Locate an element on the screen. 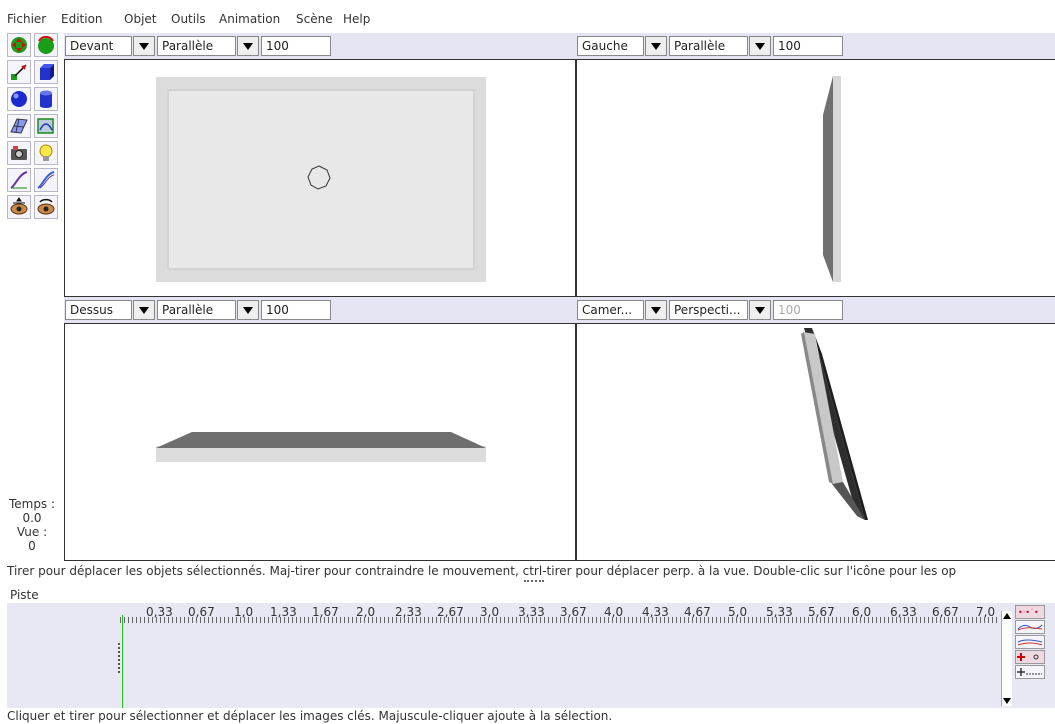 The height and width of the screenshot is (724, 1055). view-select-top: Dessus is located at coordinates (98, 310).